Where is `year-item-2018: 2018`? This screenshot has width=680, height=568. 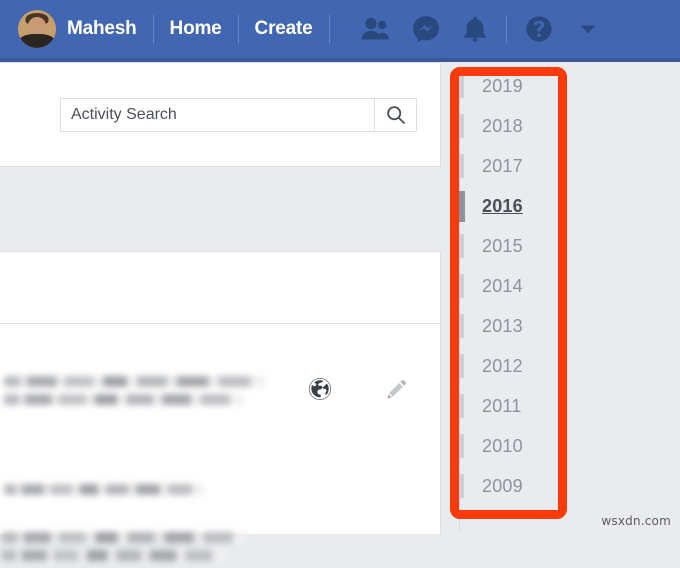
year-item-2018: 2018 is located at coordinates (518, 126).